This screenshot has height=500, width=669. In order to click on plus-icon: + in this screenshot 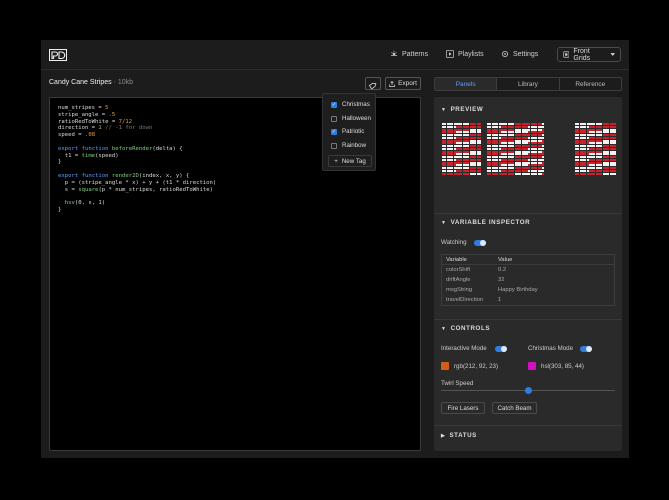, I will do `click(336, 161)`.